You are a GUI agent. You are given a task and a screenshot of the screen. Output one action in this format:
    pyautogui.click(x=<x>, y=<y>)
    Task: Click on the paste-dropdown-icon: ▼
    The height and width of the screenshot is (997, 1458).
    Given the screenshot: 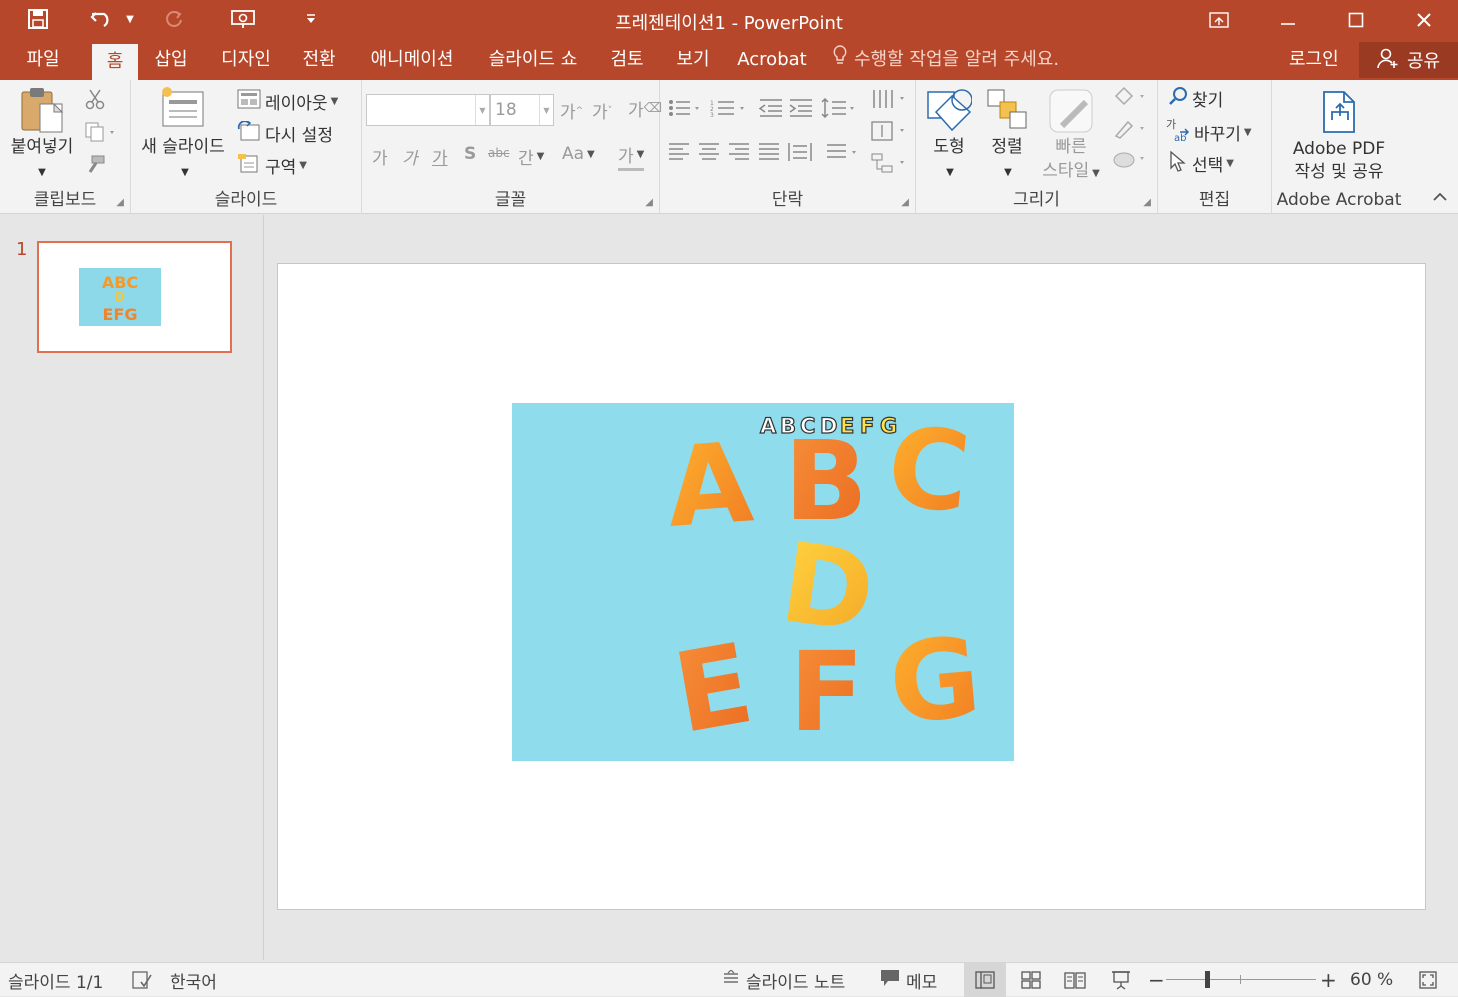 What is the action you would take?
    pyautogui.click(x=42, y=173)
    